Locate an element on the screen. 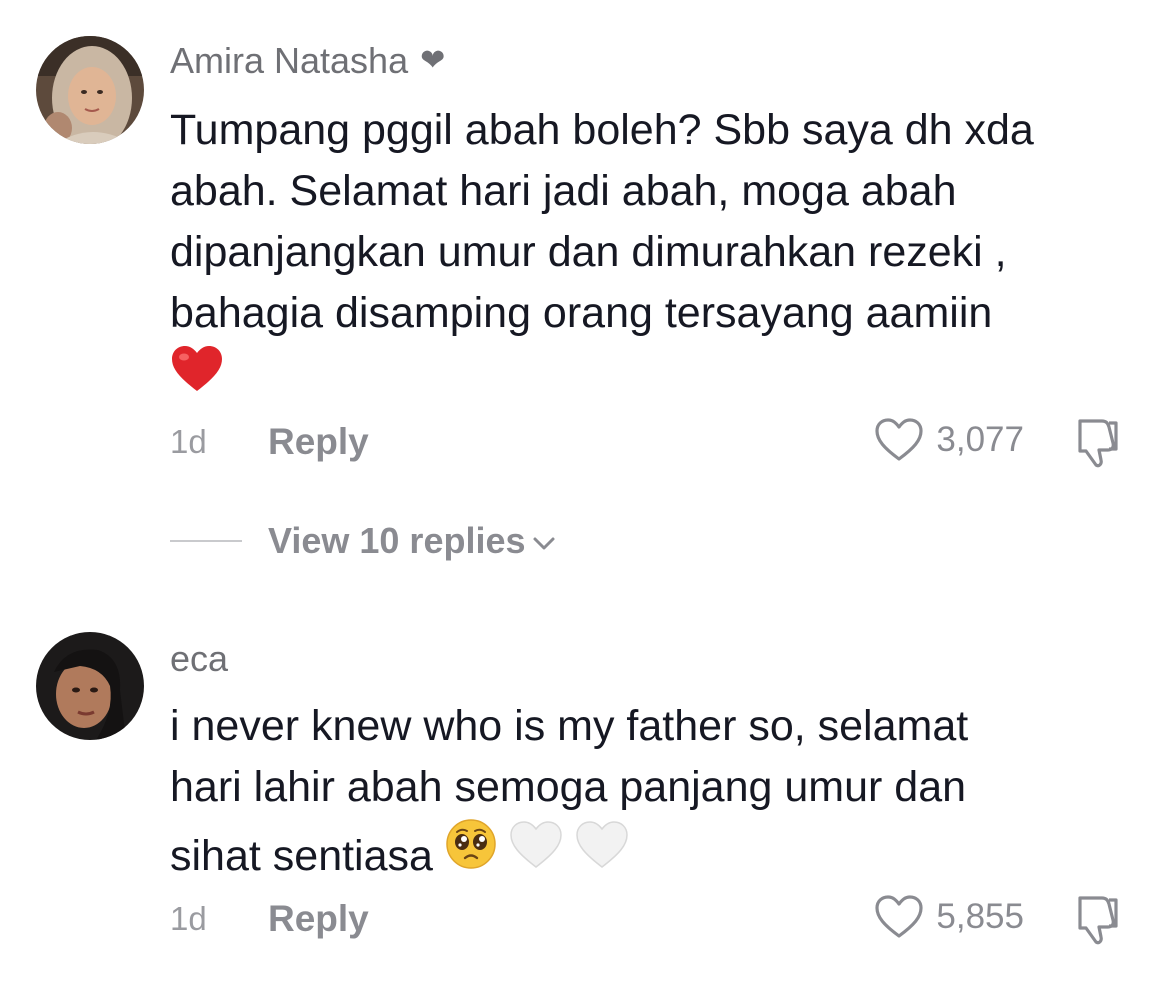 The height and width of the screenshot is (991, 1170). like-button: 3,077 is located at coordinates (949, 440).